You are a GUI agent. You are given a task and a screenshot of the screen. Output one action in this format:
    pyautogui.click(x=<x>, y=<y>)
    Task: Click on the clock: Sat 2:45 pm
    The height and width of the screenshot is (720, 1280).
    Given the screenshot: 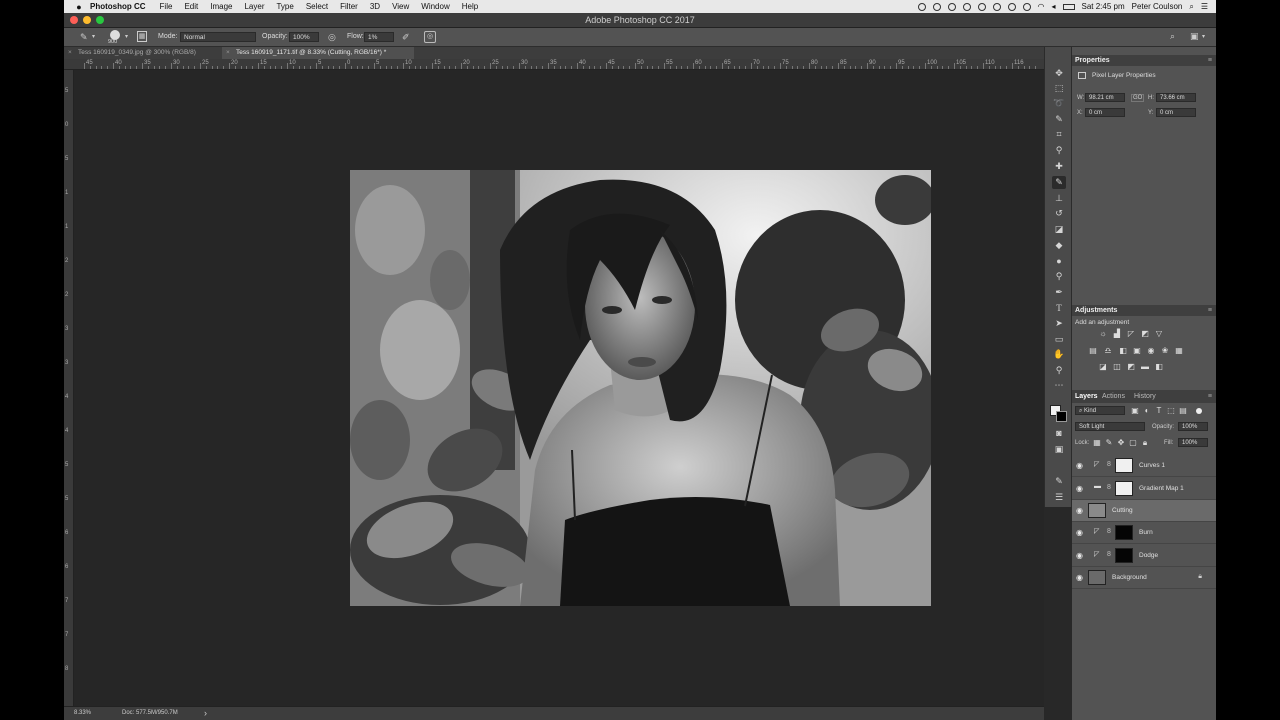 What is the action you would take?
    pyautogui.click(x=1103, y=6)
    